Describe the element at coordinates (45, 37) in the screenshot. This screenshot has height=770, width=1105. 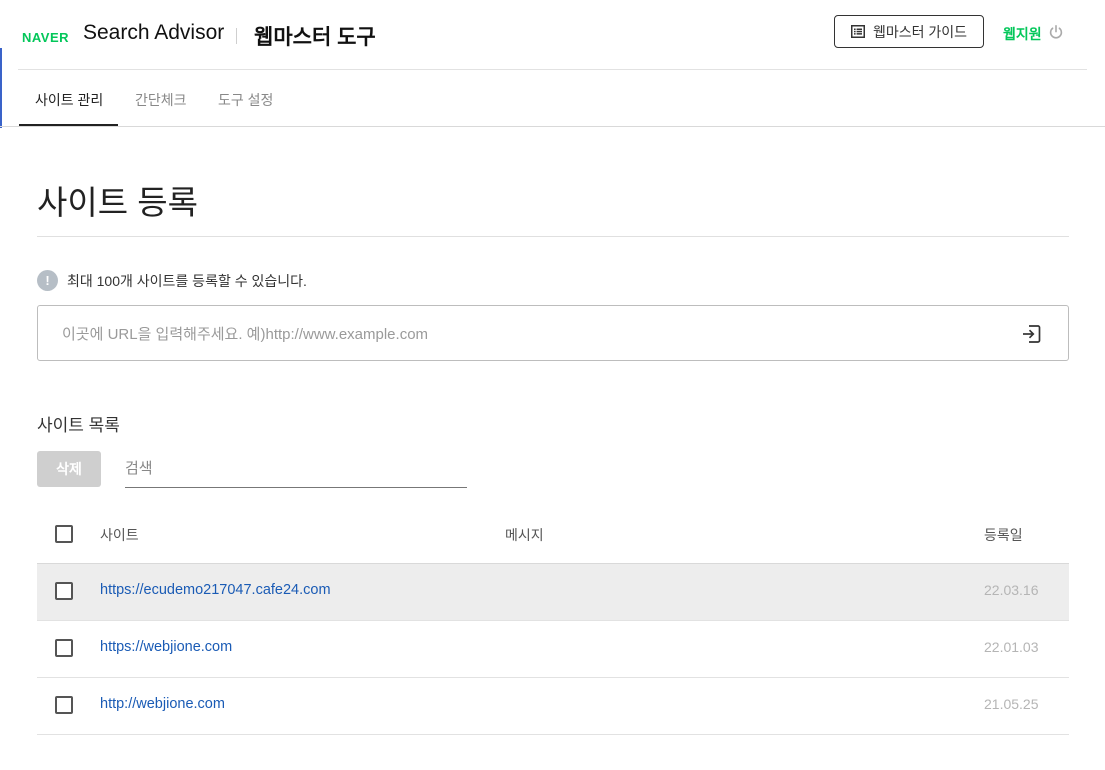
I see `naver-logo: NAVER` at that location.